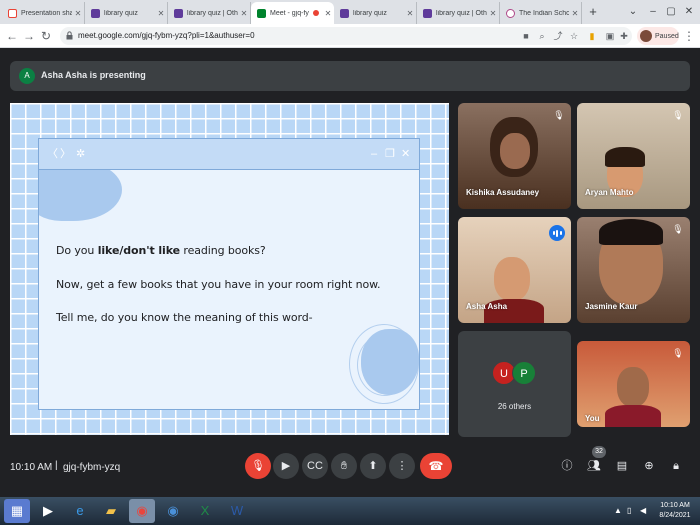 The height and width of the screenshot is (525, 700). I want to click on participant-tile: Asha Asha, so click(514, 270).